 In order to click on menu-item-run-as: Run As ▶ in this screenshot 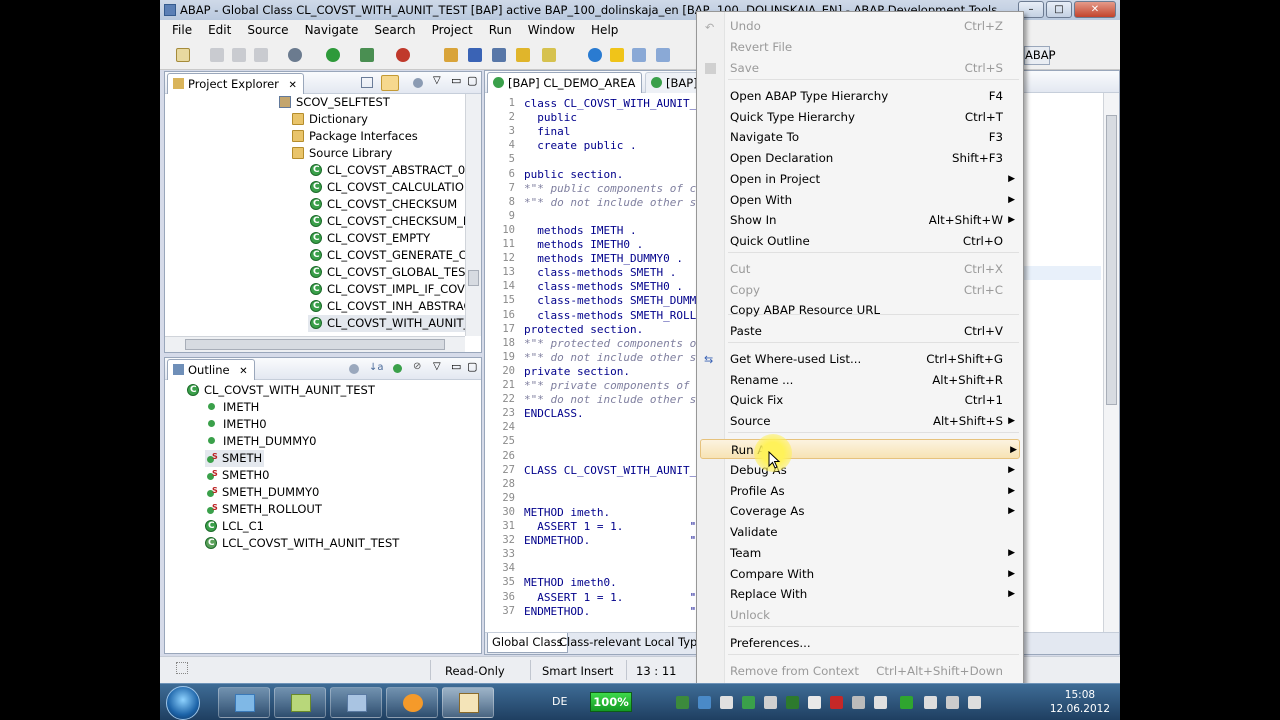, I will do `click(860, 449)`.